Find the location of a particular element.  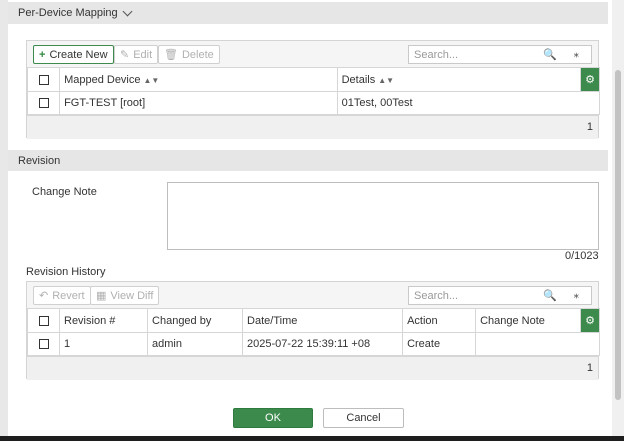

view-diff-button: ▦ View Diff is located at coordinates (125, 295).